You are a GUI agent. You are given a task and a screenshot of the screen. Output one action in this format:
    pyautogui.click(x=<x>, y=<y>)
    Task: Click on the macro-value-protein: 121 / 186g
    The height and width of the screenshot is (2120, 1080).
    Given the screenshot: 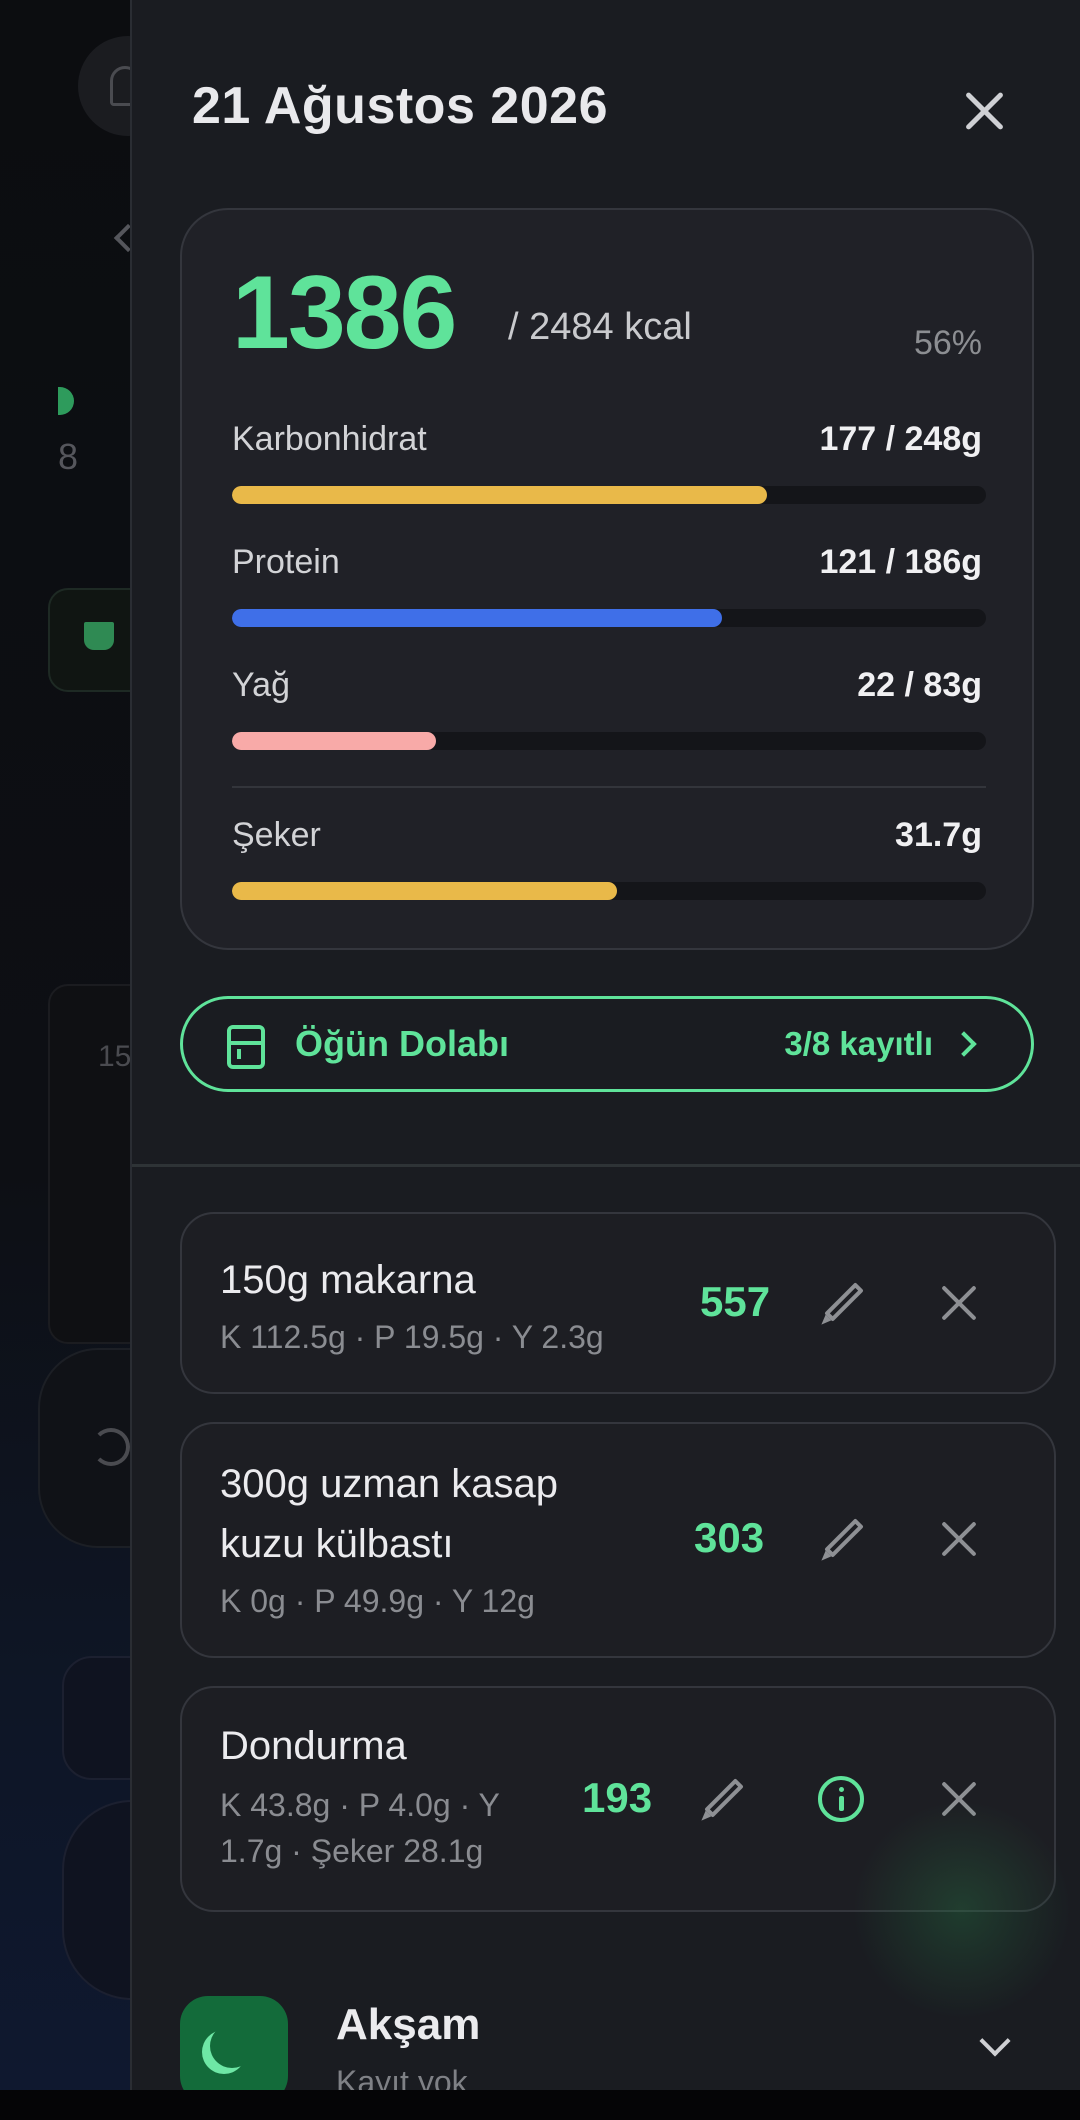 What is the action you would take?
    pyautogui.click(x=900, y=562)
    